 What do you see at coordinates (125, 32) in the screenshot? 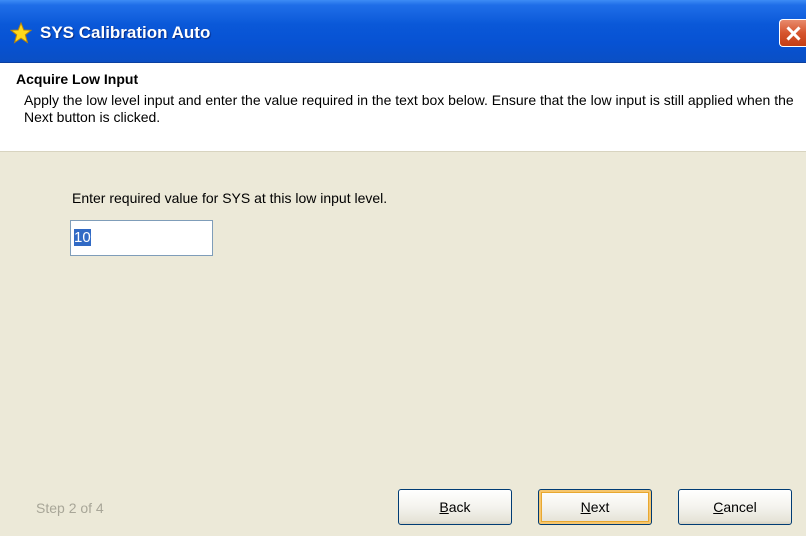
I see `window-title: SYS Calibration Auto` at bounding box center [125, 32].